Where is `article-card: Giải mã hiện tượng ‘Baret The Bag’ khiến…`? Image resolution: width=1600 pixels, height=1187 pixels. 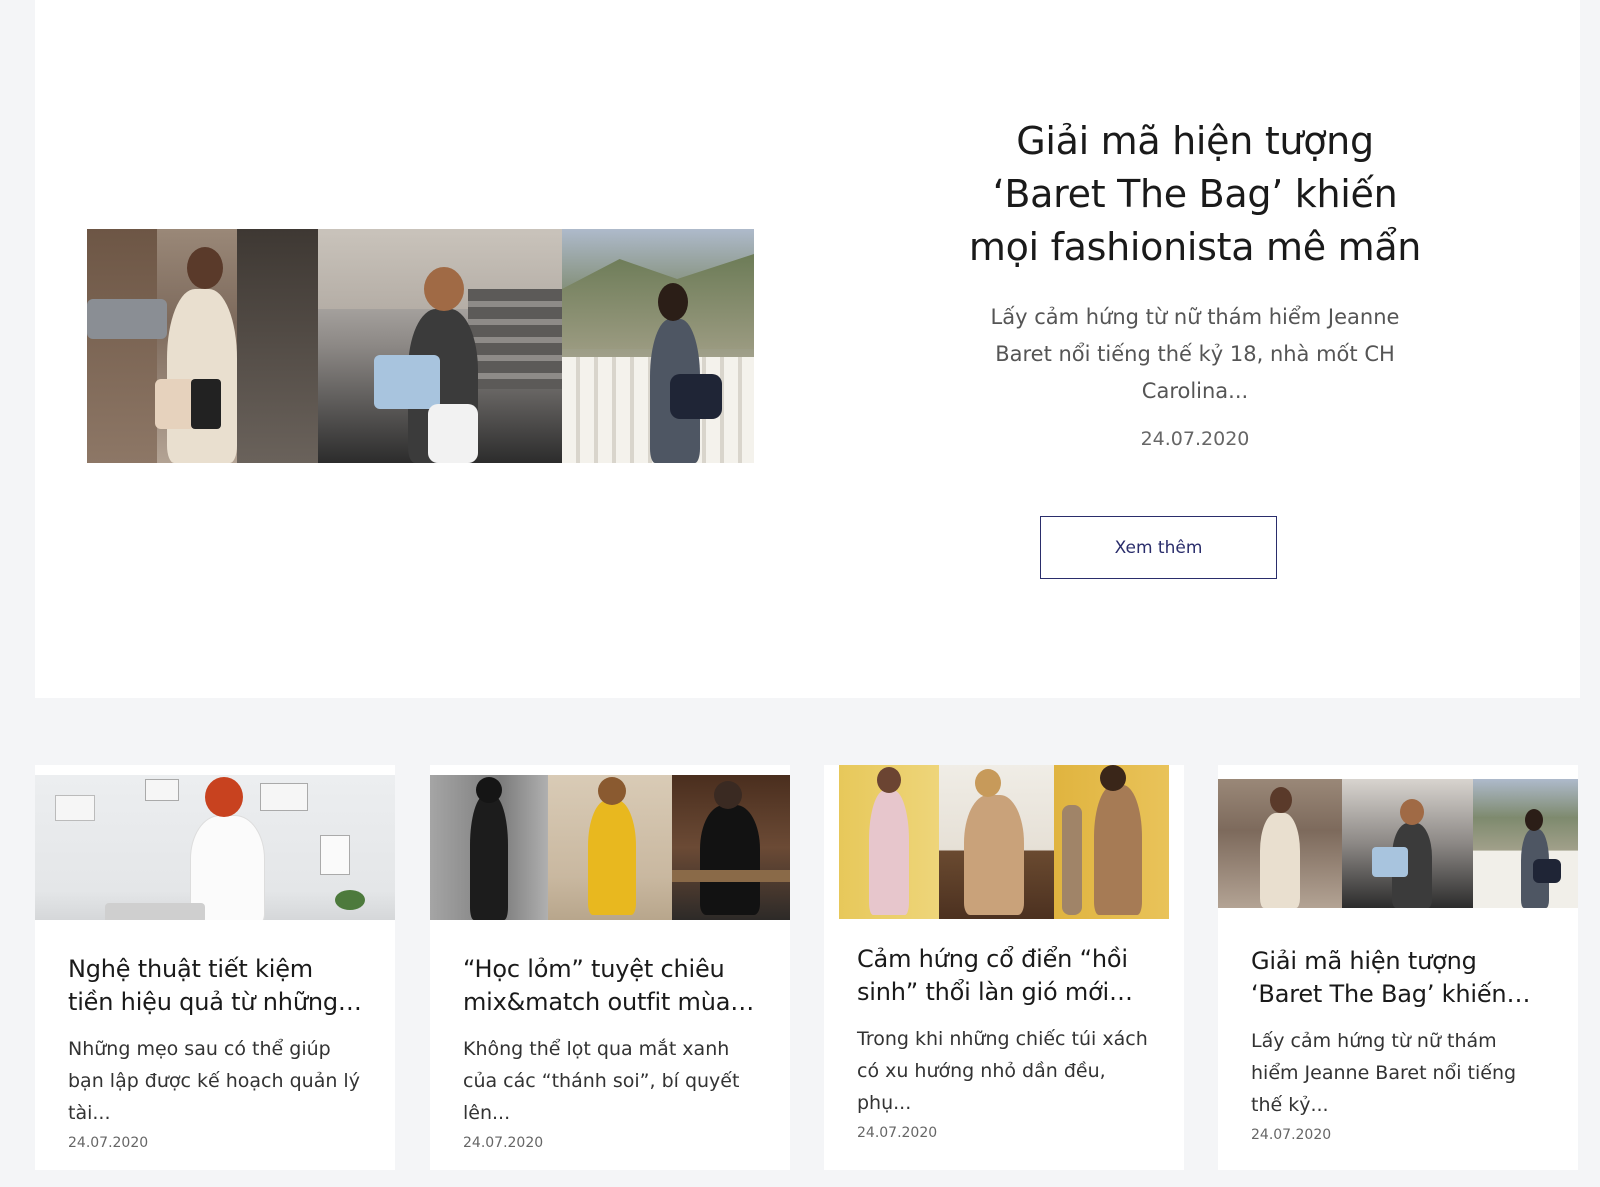
article-card: Giải mã hiện tượng ‘Baret The Bag’ khiến… is located at coordinates (1398, 967).